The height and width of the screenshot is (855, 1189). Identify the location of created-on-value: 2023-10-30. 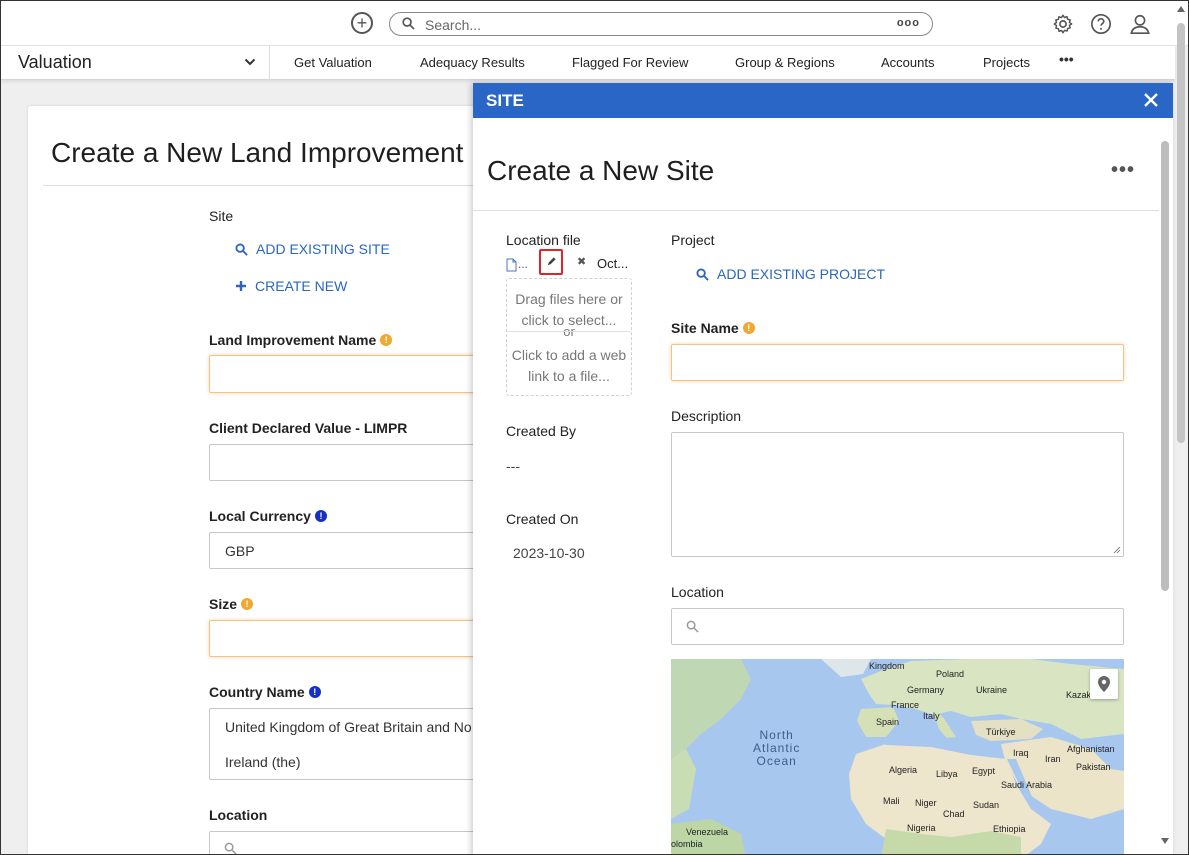
(549, 553).